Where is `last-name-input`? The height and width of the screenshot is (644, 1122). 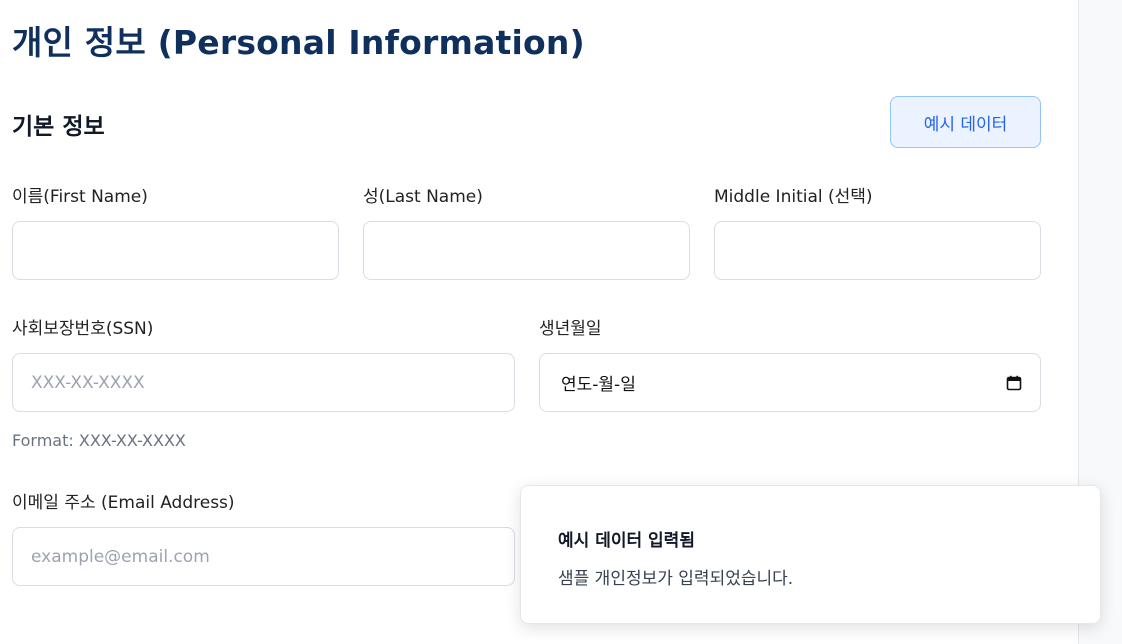 last-name-input is located at coordinates (526, 250).